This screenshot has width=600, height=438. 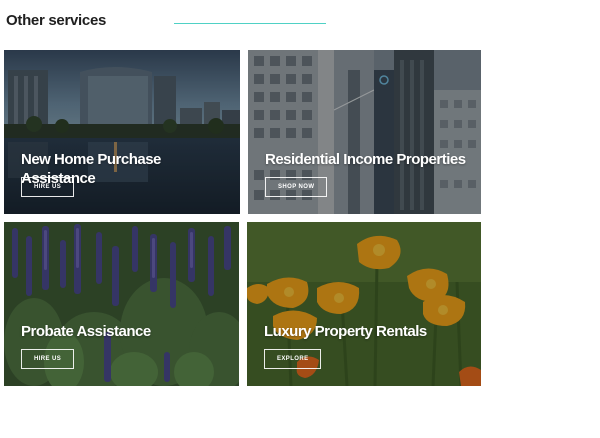 I want to click on service-card-luxury-rentals: Luxury Property Rentals EXPLORE, so click(x=364, y=304).